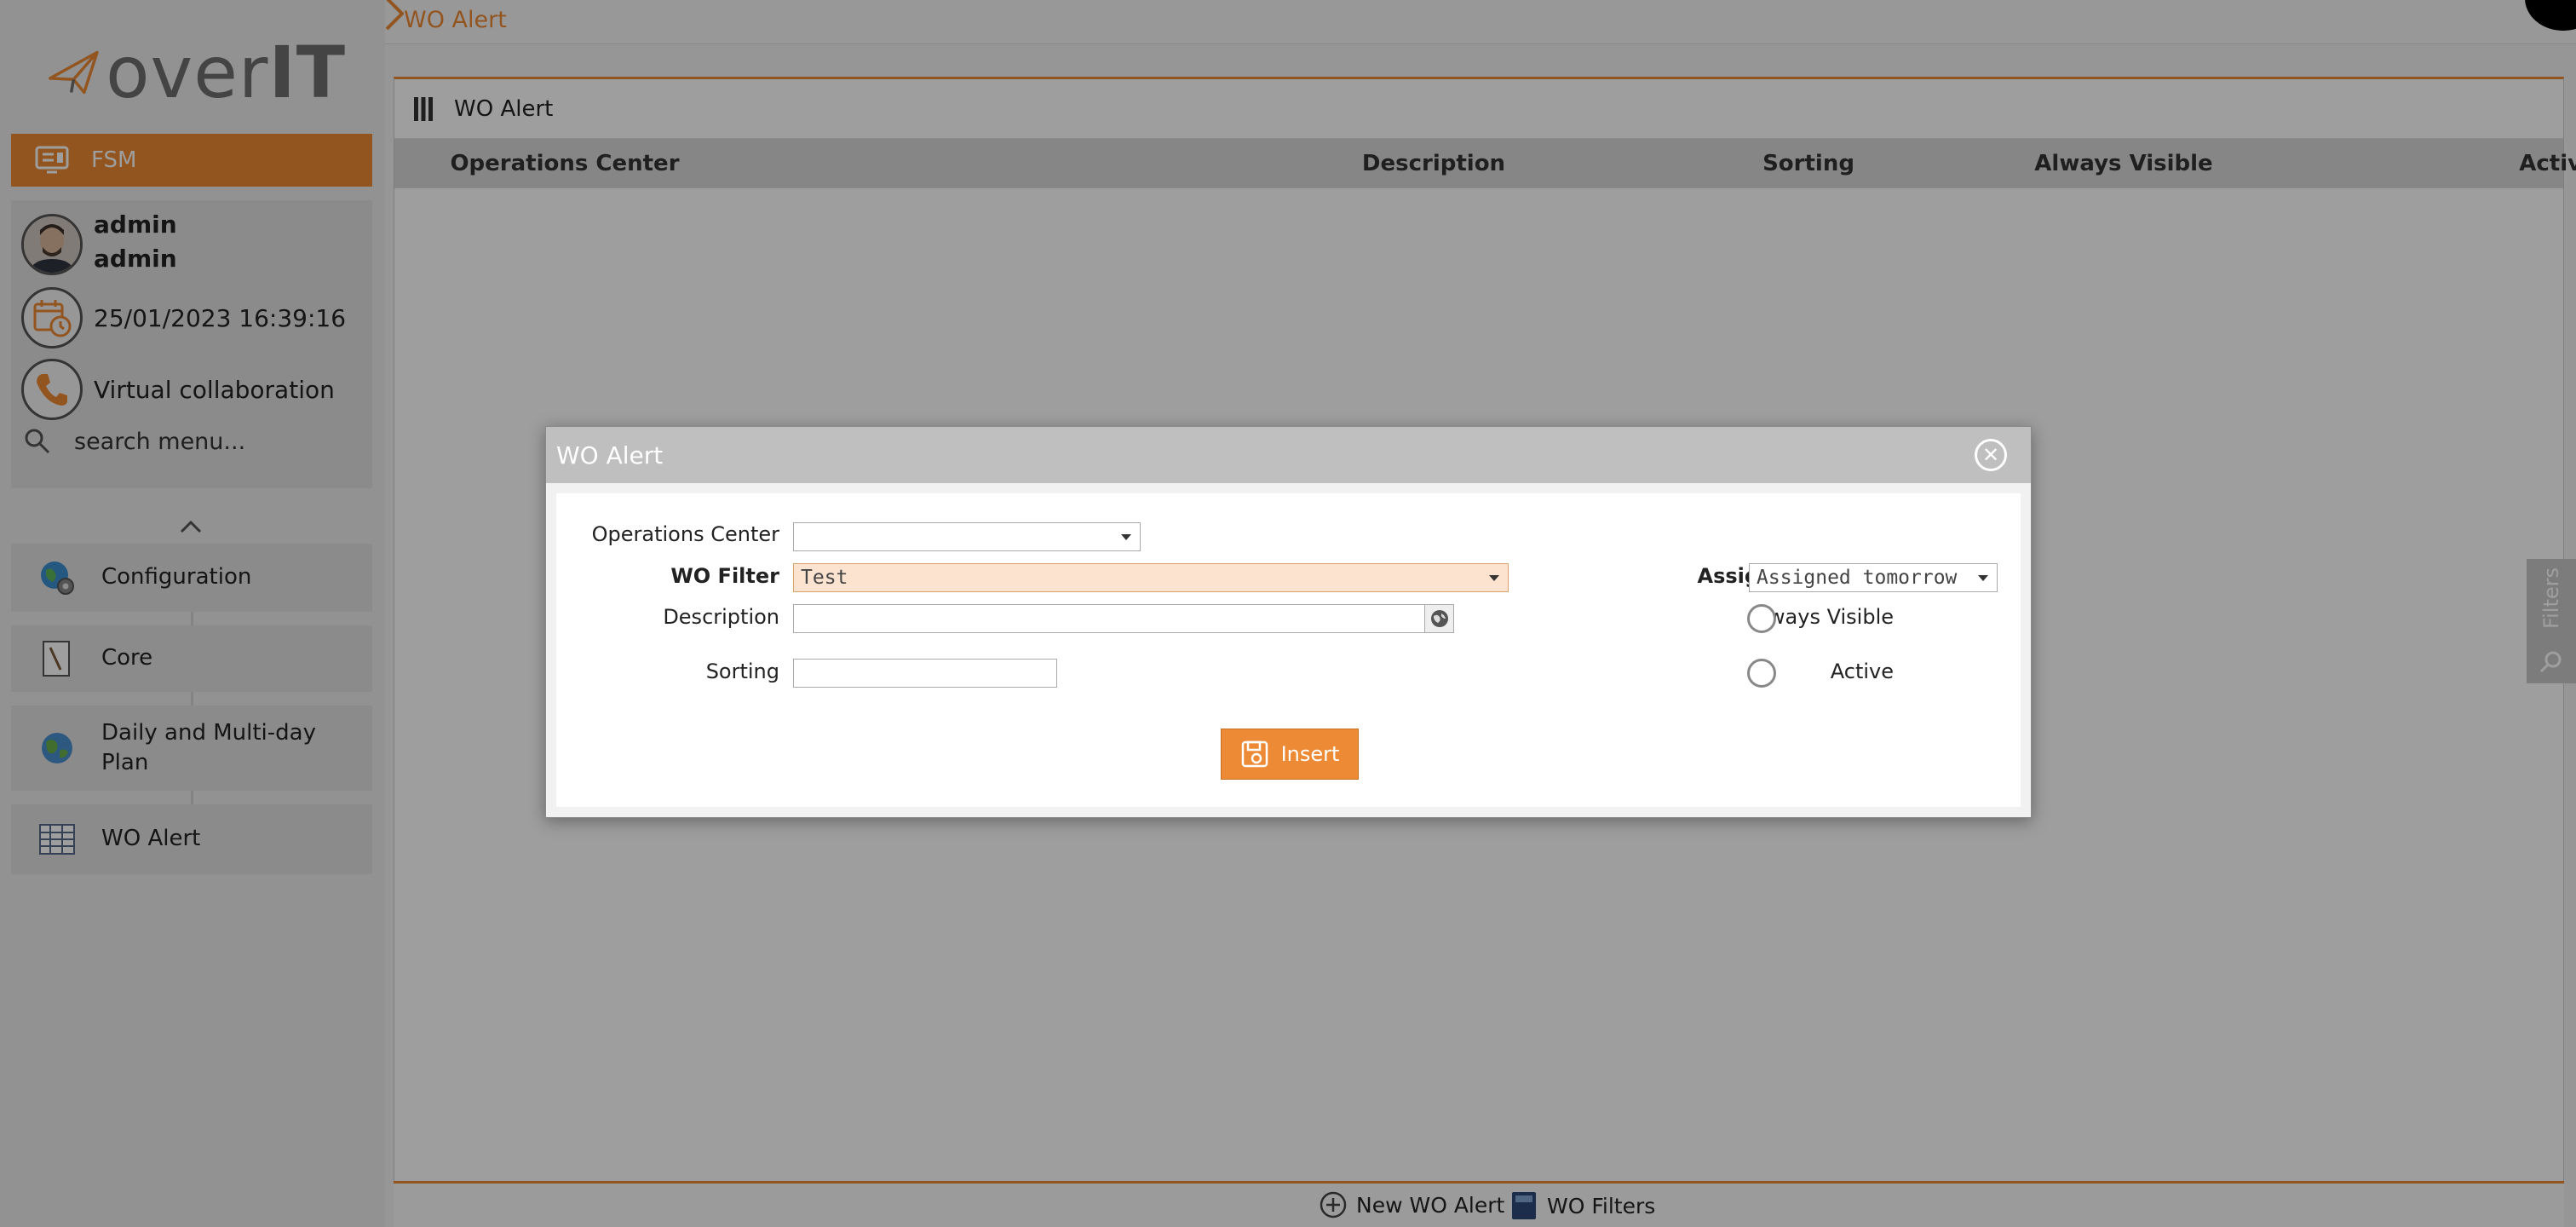 The height and width of the screenshot is (1227, 2576). What do you see at coordinates (1310, 754) in the screenshot?
I see `insert-button-label: Insert` at bounding box center [1310, 754].